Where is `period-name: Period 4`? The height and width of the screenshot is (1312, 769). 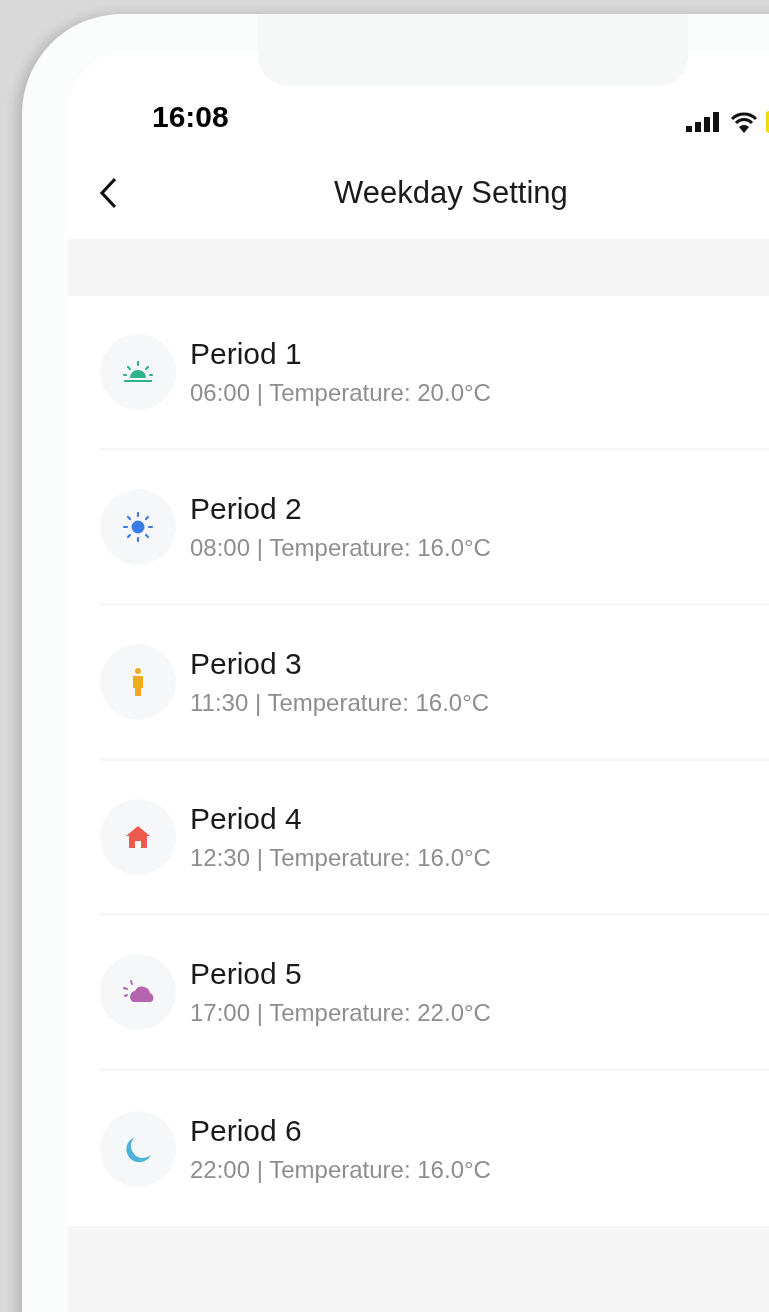
period-name: Period 4 is located at coordinates (246, 819).